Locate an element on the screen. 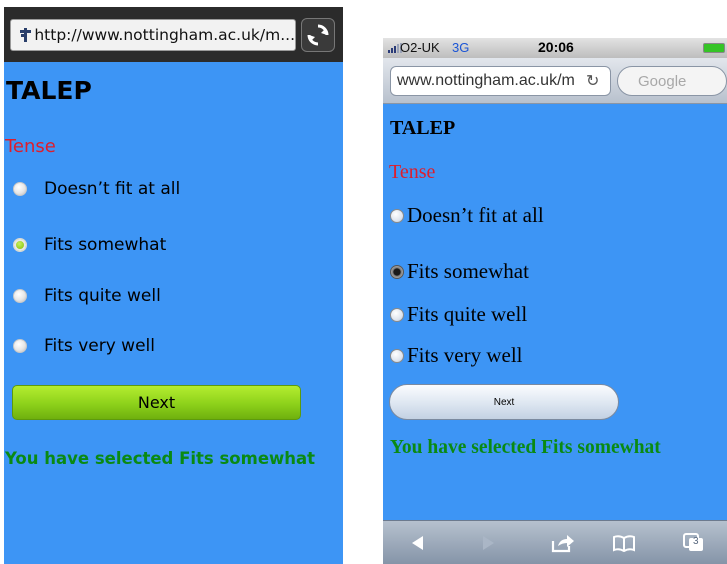 Image resolution: width=727 pixels, height=564 pixels. url-field: www.nottingham.ac.uk/m ↻ is located at coordinates (500, 81).